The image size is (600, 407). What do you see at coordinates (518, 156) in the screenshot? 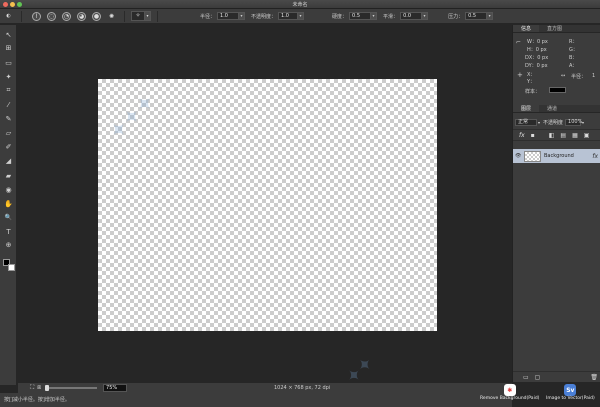
I see `visibility-eye-icon: 👁` at bounding box center [518, 156].